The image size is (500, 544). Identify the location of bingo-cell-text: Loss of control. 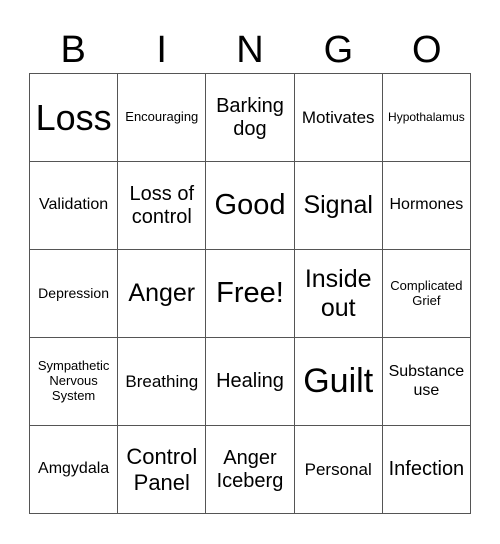
(162, 205).